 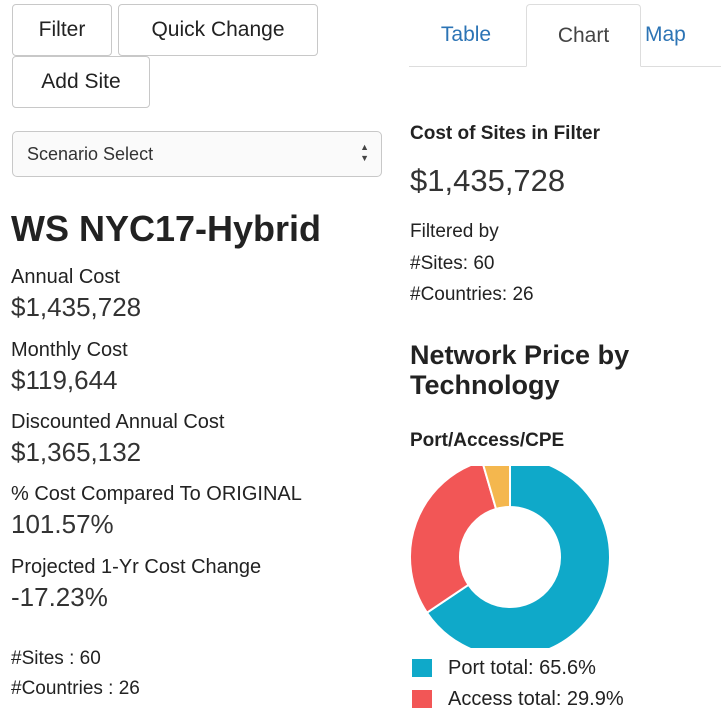 What do you see at coordinates (76, 452) in the screenshot?
I see `discounted-annual-cost-value: $1,365,132` at bounding box center [76, 452].